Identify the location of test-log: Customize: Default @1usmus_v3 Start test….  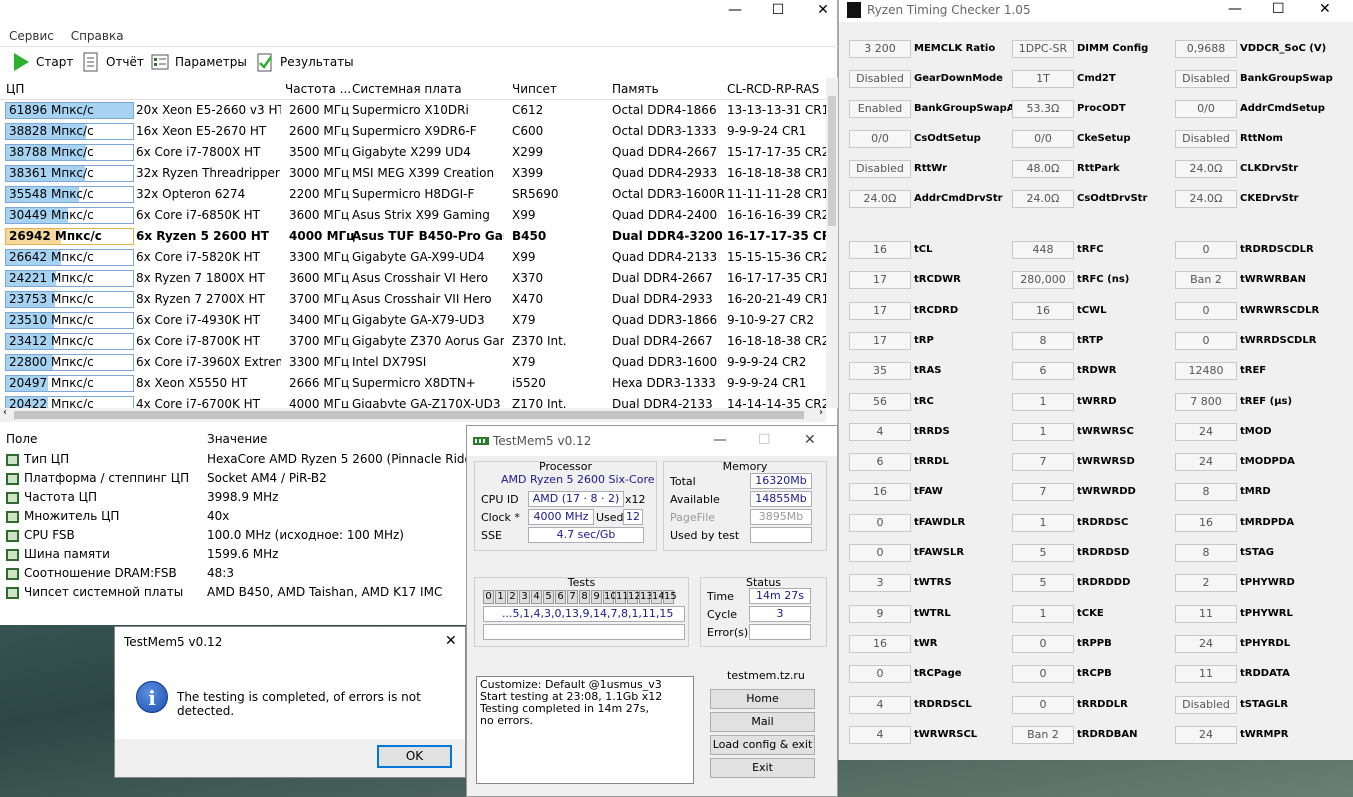
(585, 730).